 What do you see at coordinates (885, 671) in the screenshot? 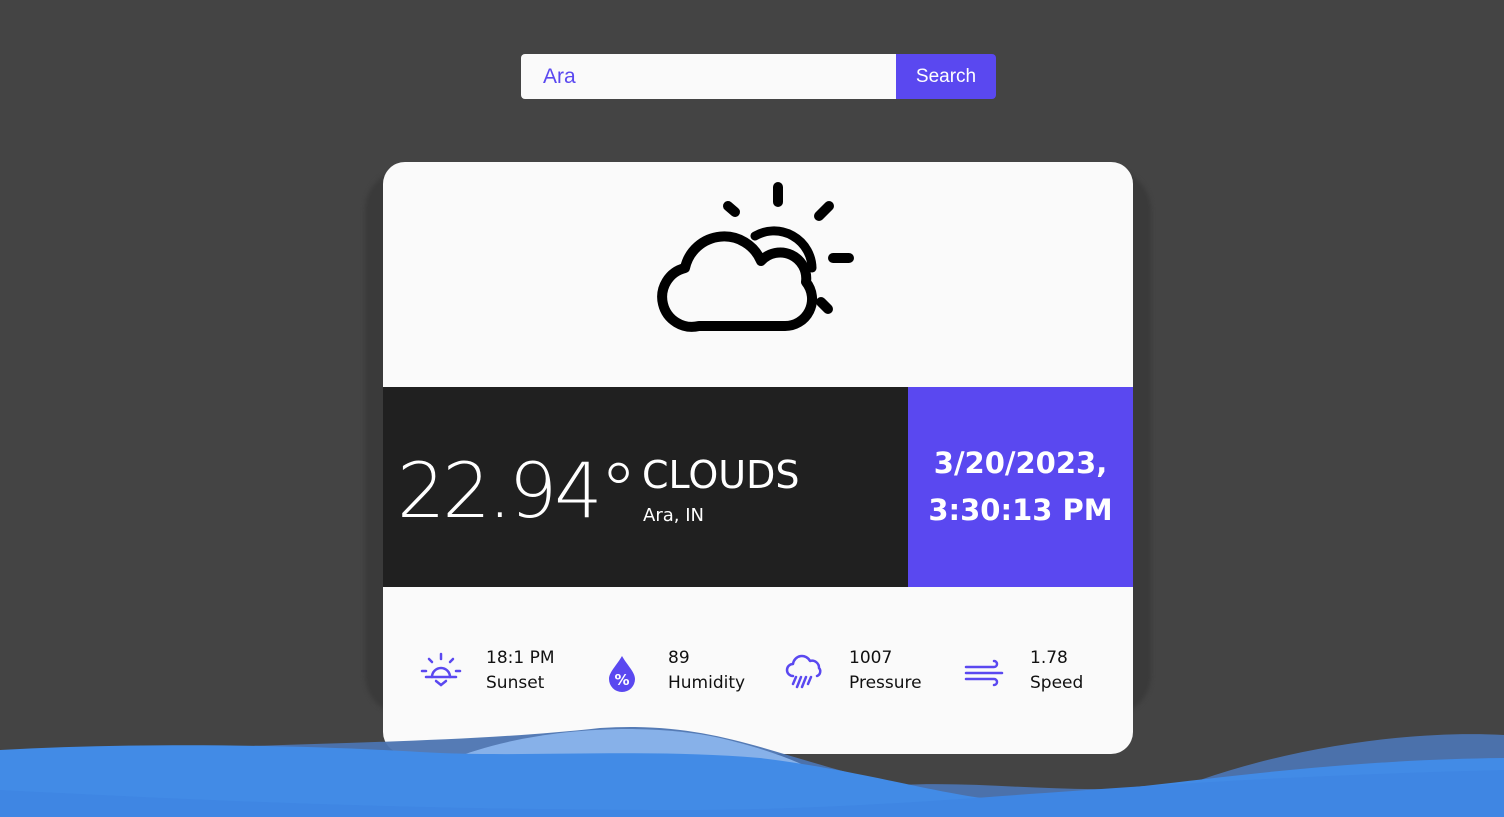
I see `pressure-text: 1007 Pressure` at bounding box center [885, 671].